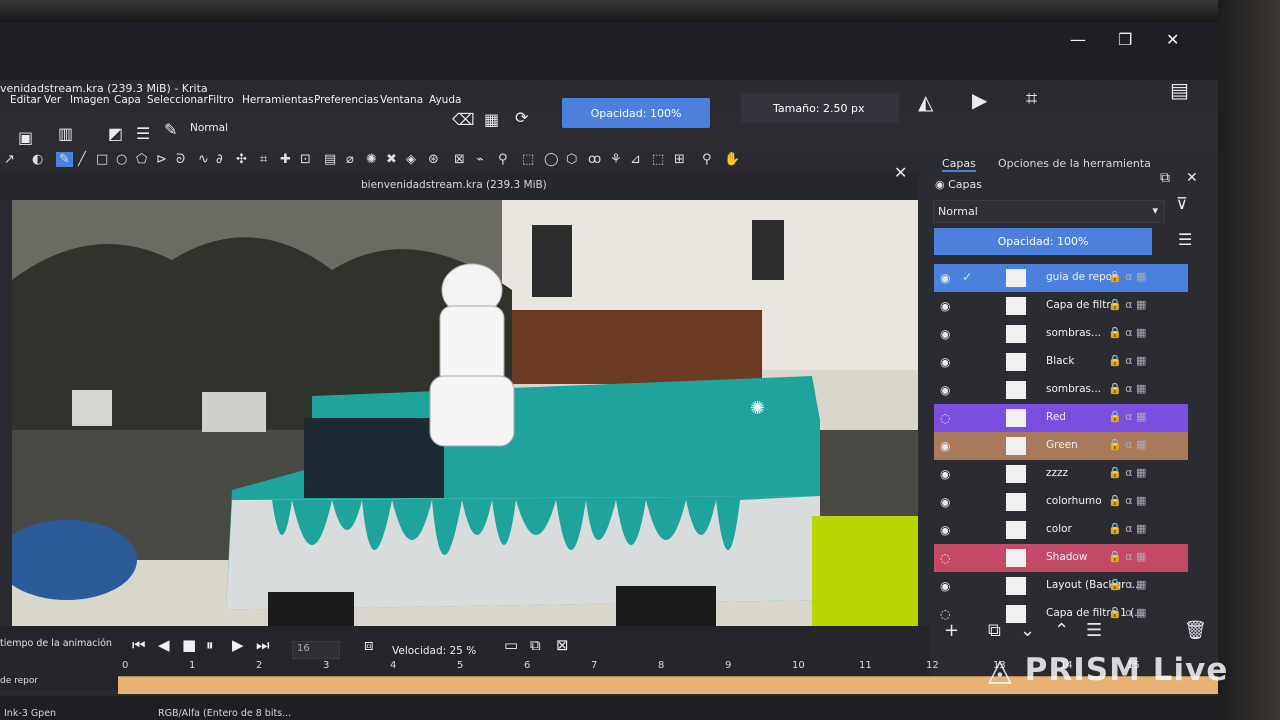 The image size is (1280, 720). What do you see at coordinates (350, 159) in the screenshot?
I see `color-picker-icon: ⌀` at bounding box center [350, 159].